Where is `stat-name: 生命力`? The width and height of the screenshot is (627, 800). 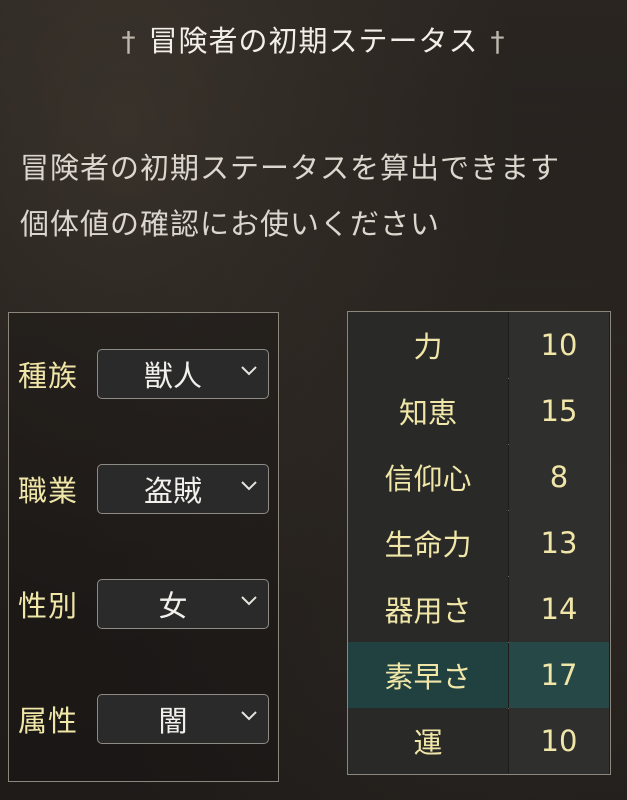
stat-name: 生命力 is located at coordinates (428, 543).